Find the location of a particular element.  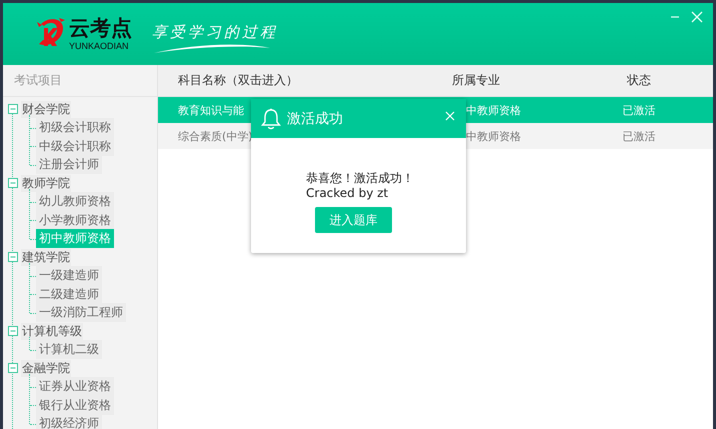

brand-name: 云考点 is located at coordinates (100, 28).